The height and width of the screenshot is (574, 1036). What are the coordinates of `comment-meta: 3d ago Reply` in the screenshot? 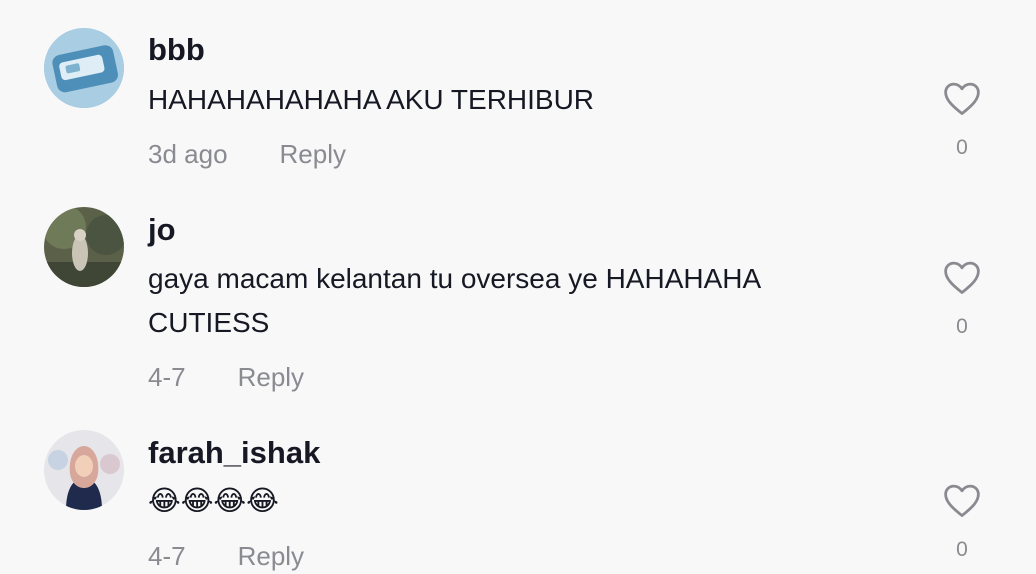 It's located at (247, 154).